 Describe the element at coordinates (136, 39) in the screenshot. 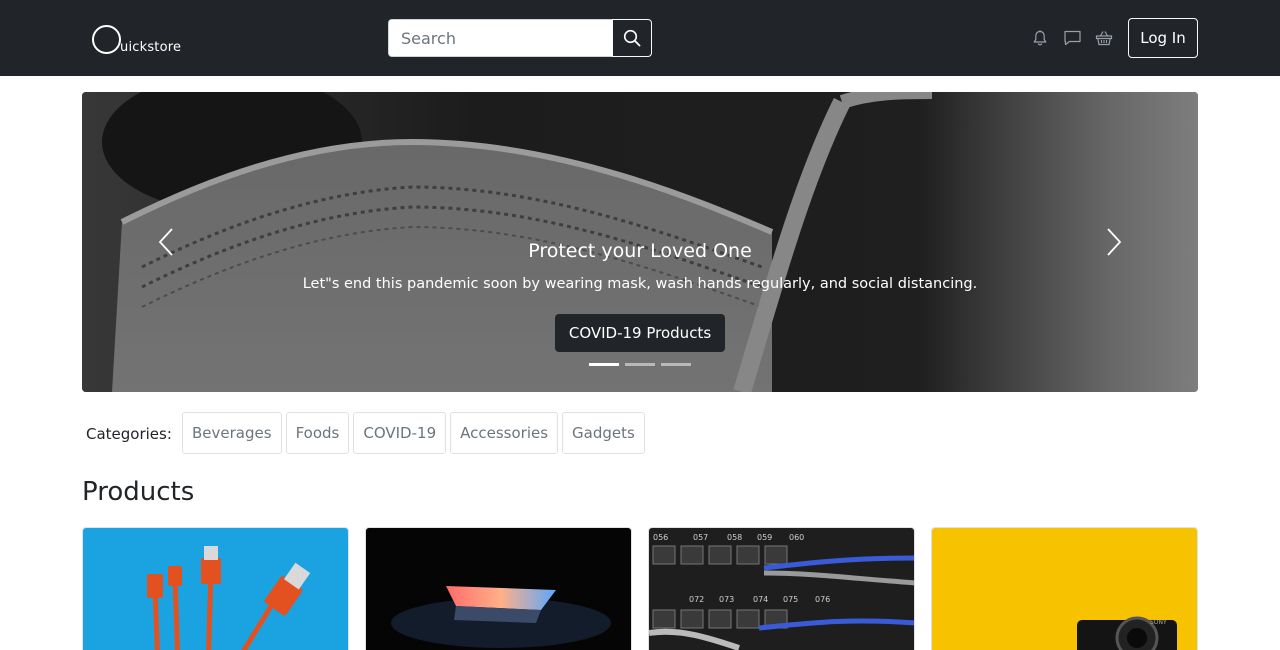

I see `brand-logo: uickstore` at that location.